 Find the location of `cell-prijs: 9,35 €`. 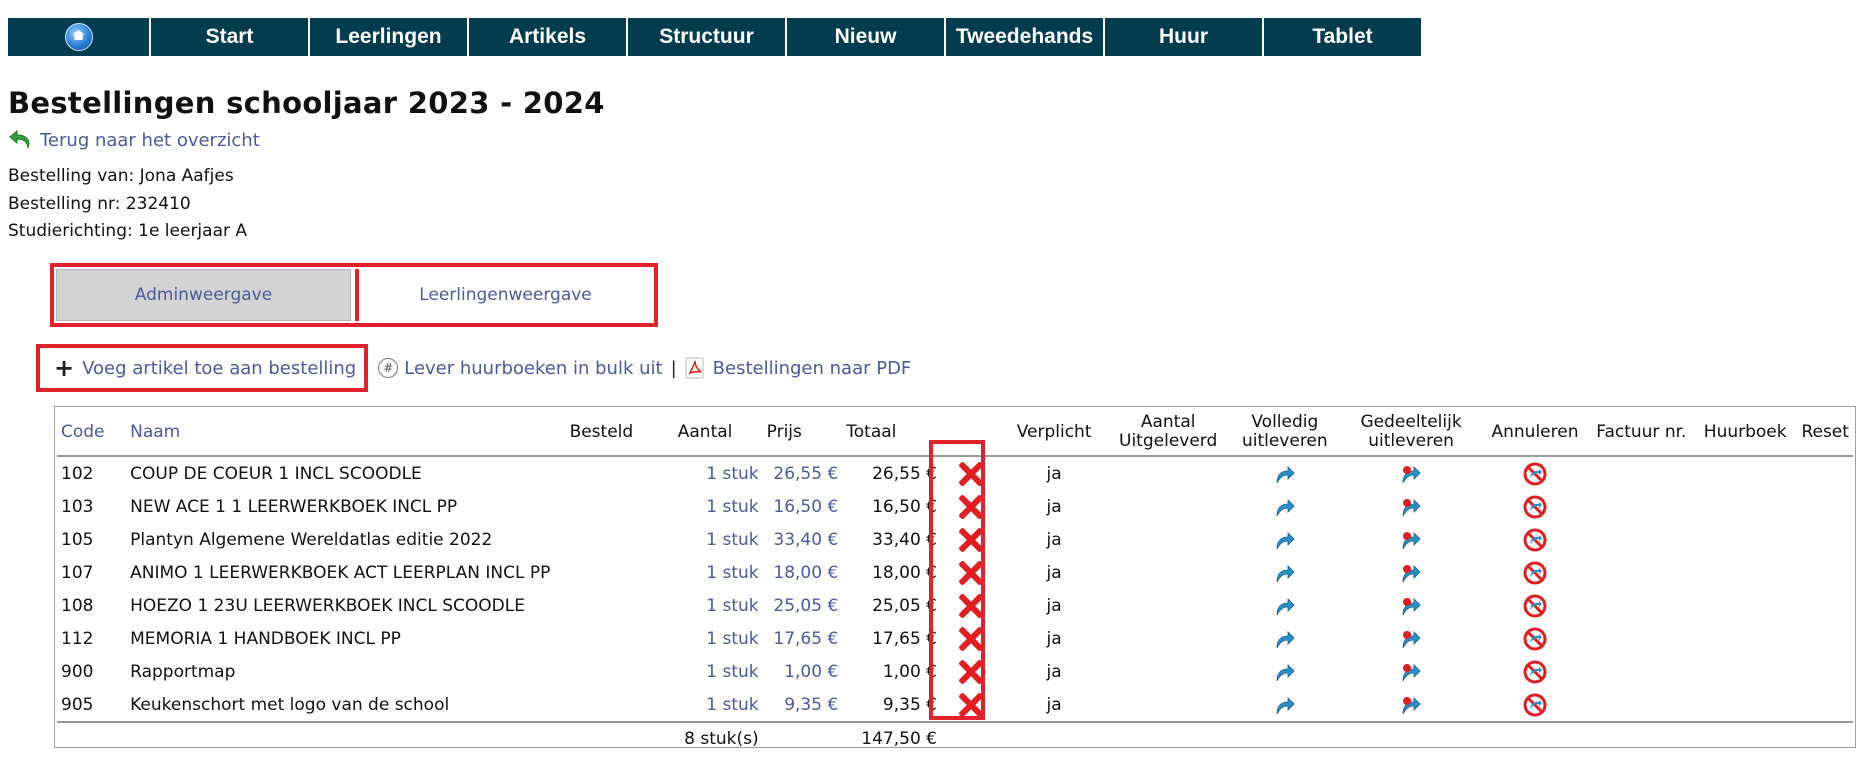

cell-prijs: 9,35 € is located at coordinates (803, 705).